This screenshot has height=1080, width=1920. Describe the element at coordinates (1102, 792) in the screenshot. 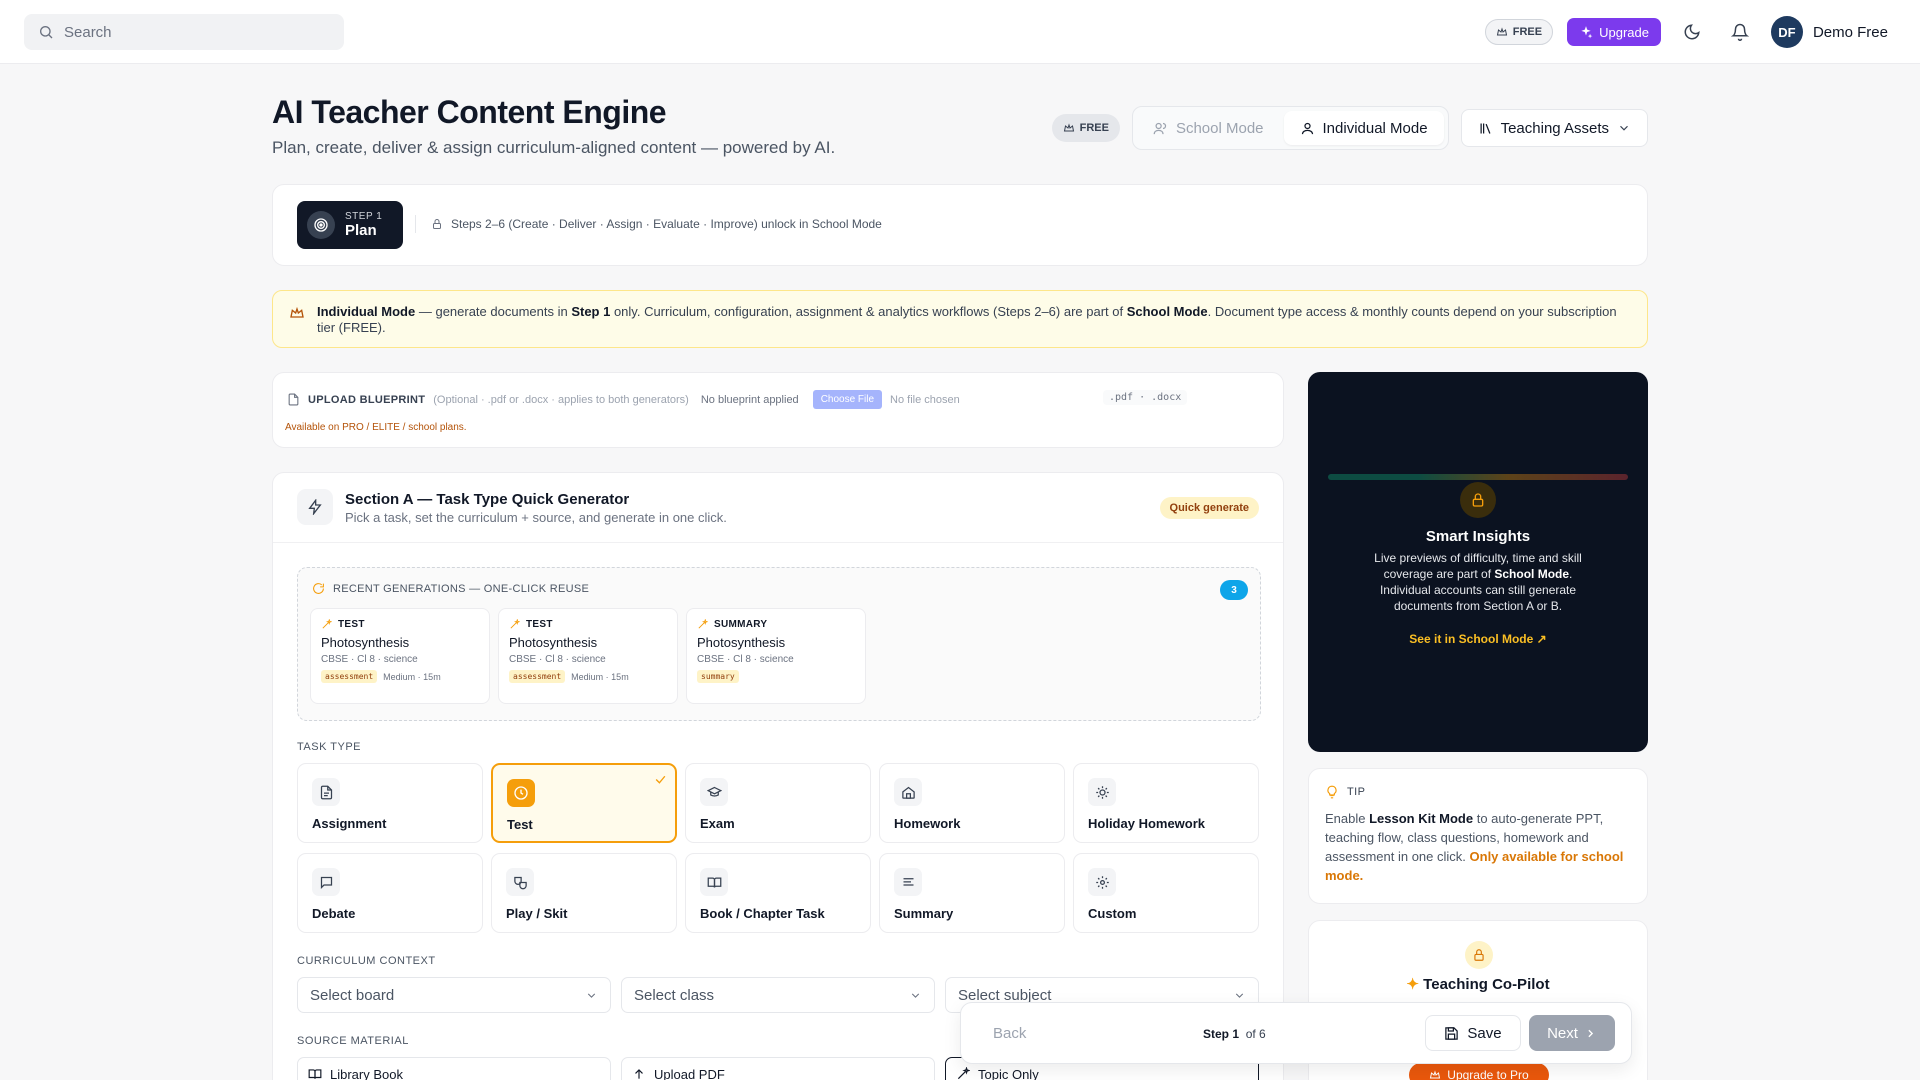

I see `sun-icon` at that location.